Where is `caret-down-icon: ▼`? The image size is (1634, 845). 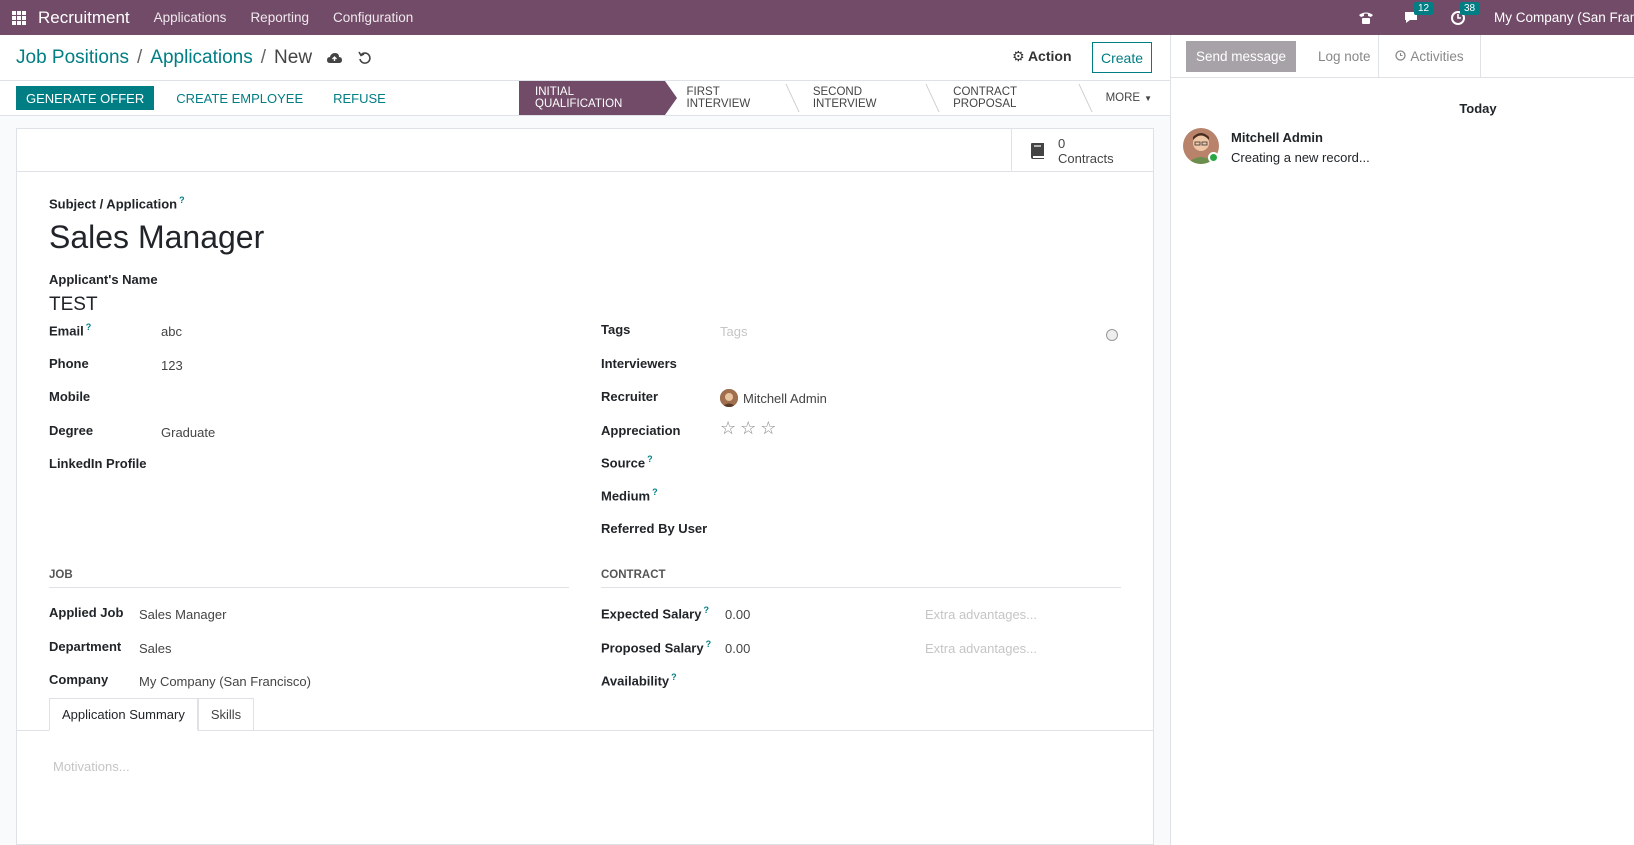 caret-down-icon: ▼ is located at coordinates (1148, 98).